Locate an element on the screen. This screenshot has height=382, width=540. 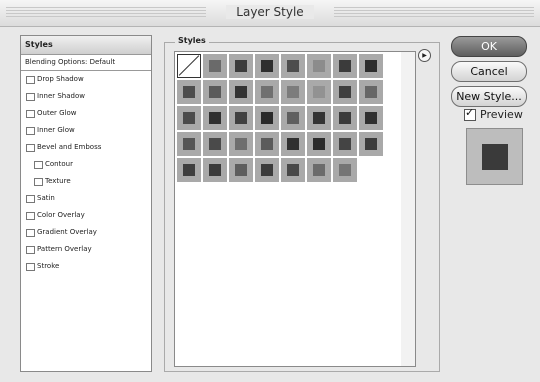
ok-button: OK is located at coordinates (489, 46).